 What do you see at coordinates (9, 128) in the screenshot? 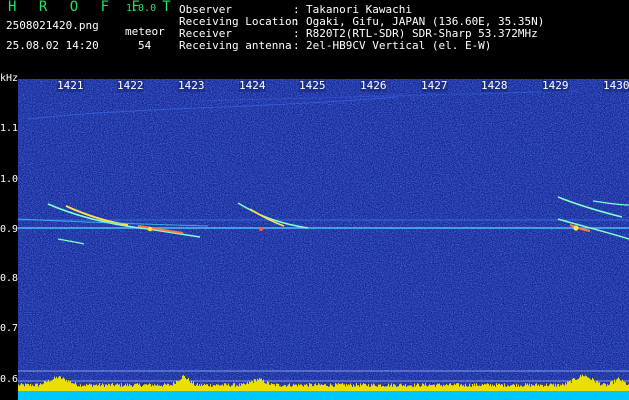
I see `y-tick-1-1: 1.1` at bounding box center [9, 128].